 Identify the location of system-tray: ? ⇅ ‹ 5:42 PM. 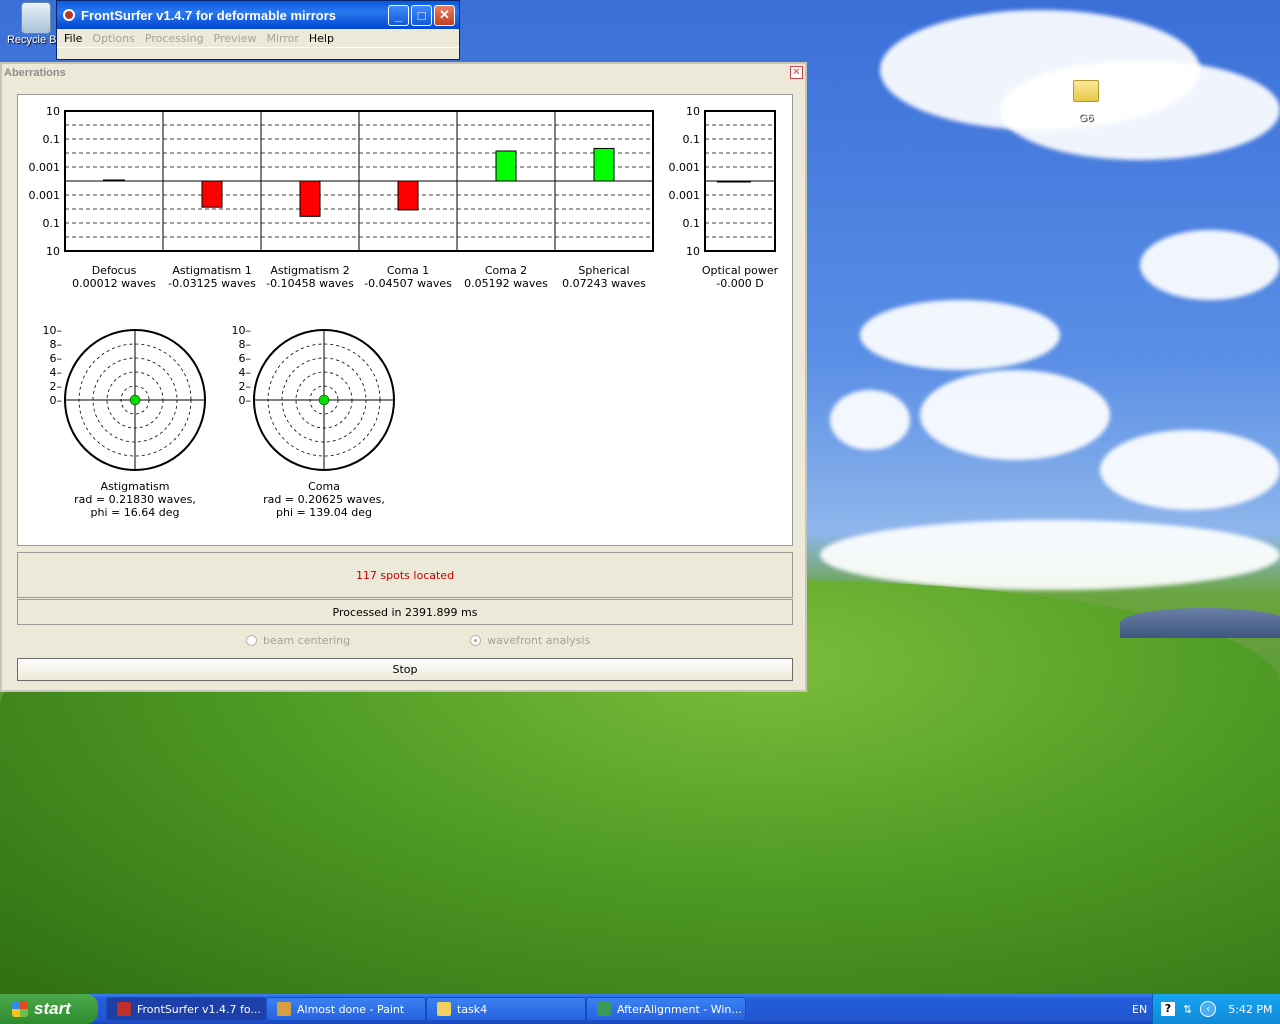
(1216, 1009).